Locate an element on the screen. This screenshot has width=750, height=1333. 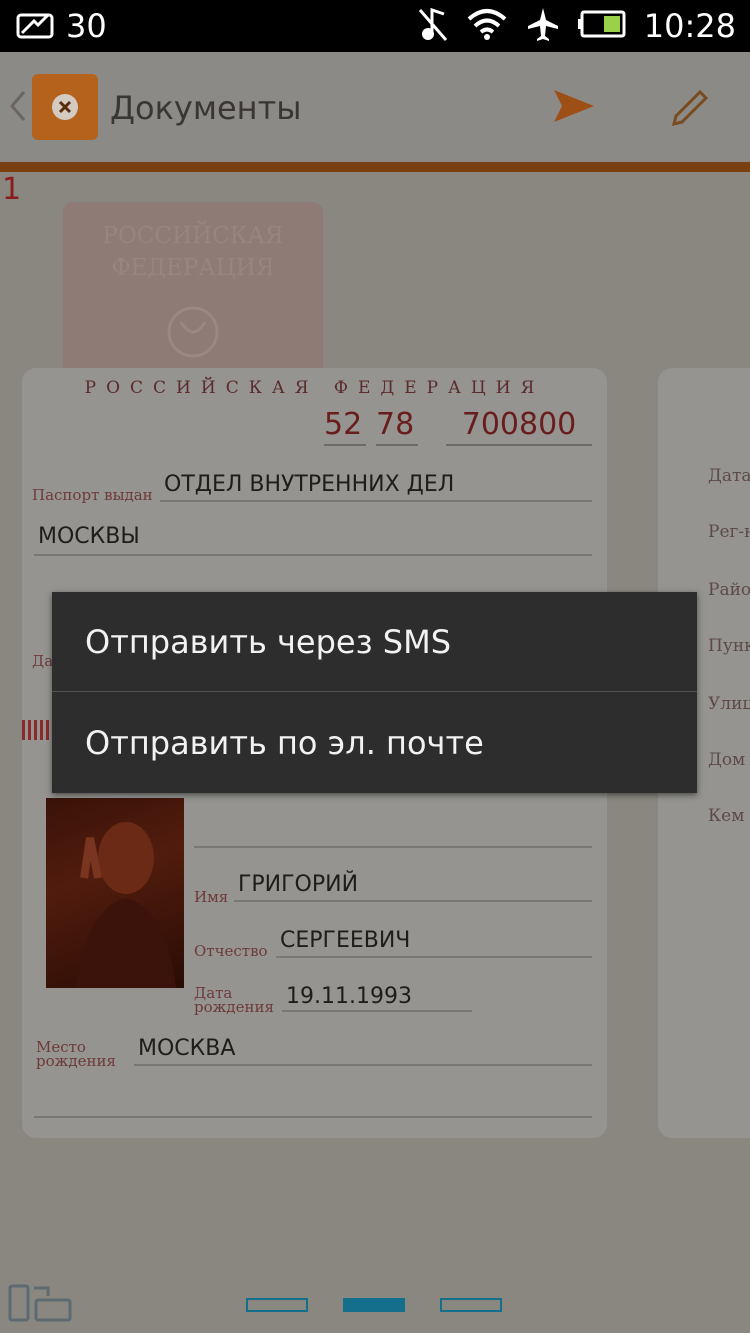
first-name-label: Имя is located at coordinates (211, 897).